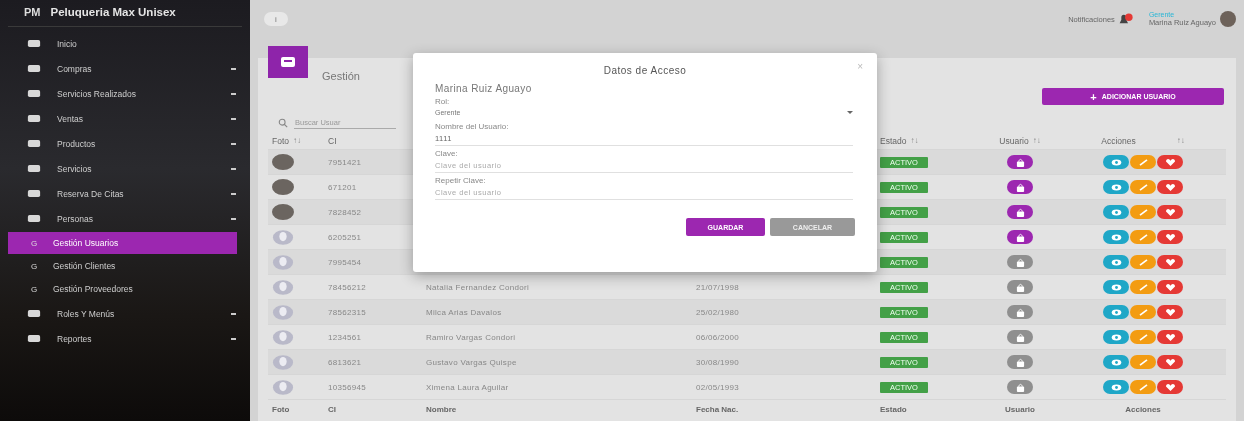 Image resolution: width=1244 pixels, height=421 pixels. I want to click on column-footer: Estado, so click(893, 409).